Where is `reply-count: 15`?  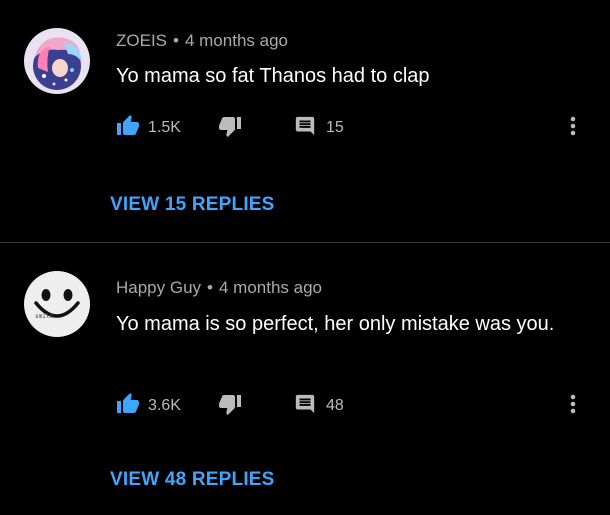 reply-count: 15 is located at coordinates (335, 127).